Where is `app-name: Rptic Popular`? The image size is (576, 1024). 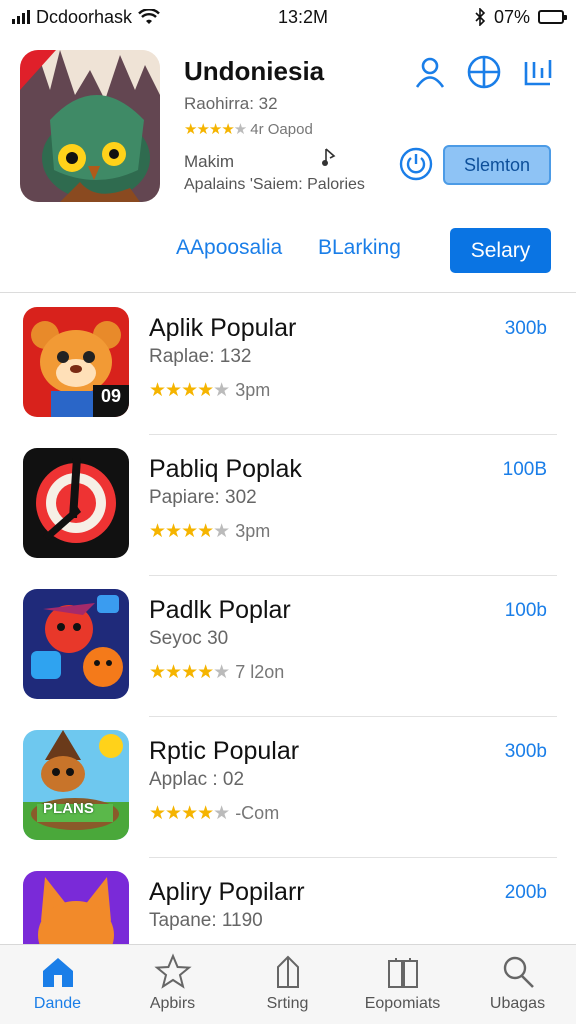
app-name: Rptic Popular is located at coordinates (224, 751).